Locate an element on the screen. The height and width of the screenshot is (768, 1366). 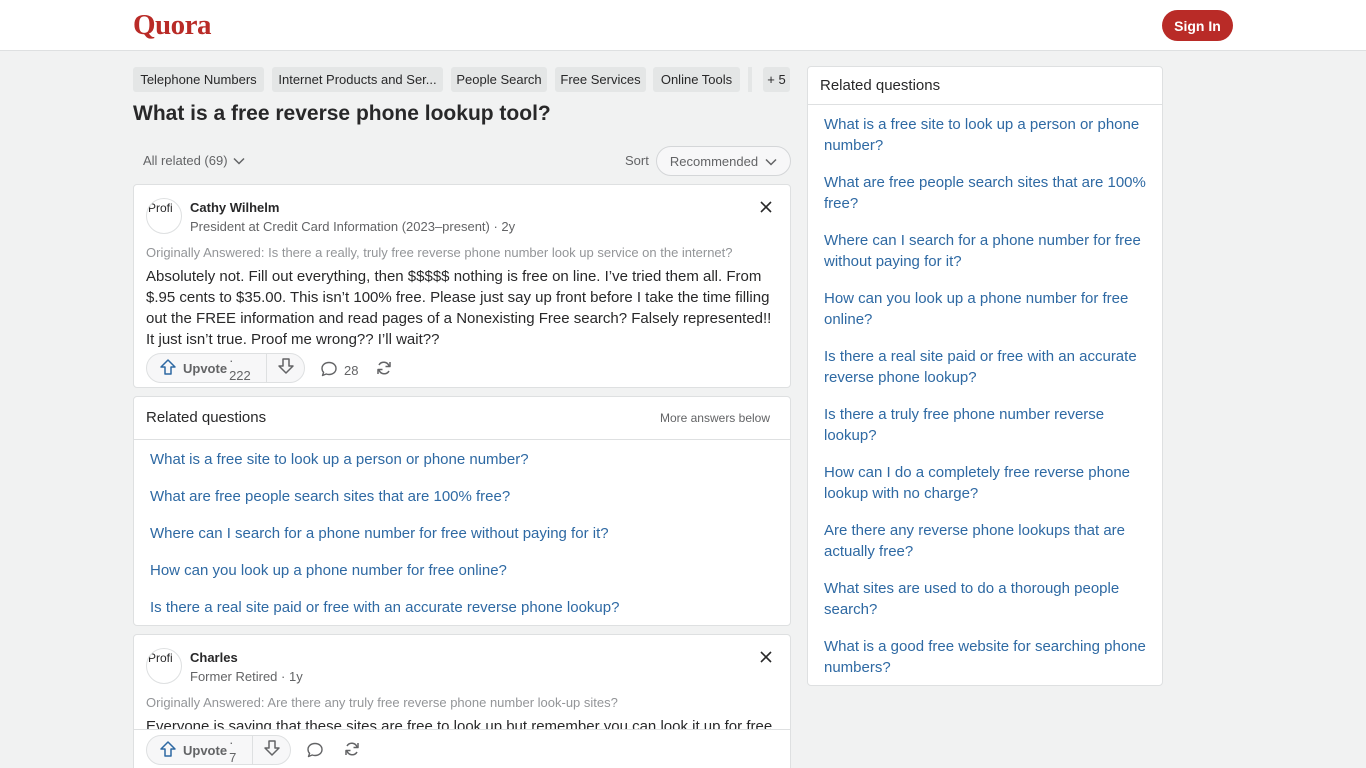
topic-chip-overflow-edge is located at coordinates (750, 79).